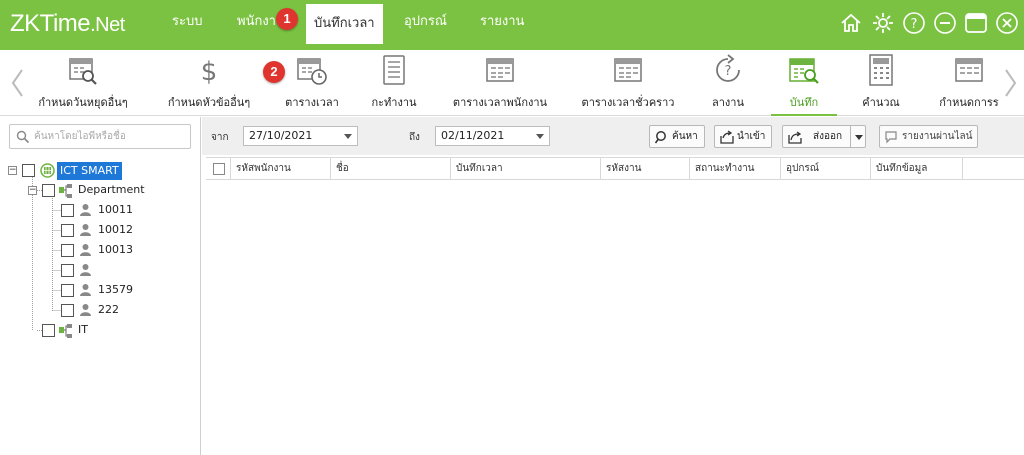 The image size is (1024, 455). Describe the element at coordinates (17, 83) in the screenshot. I see `scroll-left-icon` at that location.